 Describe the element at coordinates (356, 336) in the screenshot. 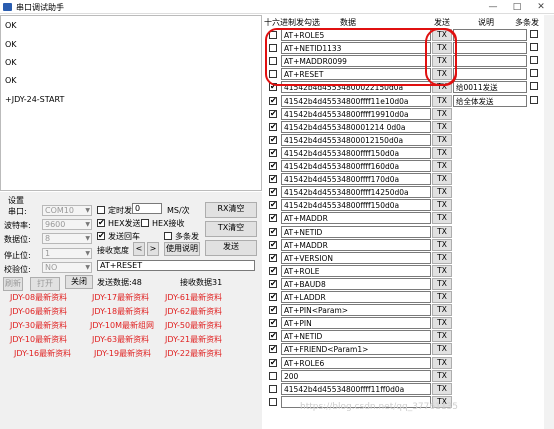

I see `row-data-input: AT+NETID` at that location.